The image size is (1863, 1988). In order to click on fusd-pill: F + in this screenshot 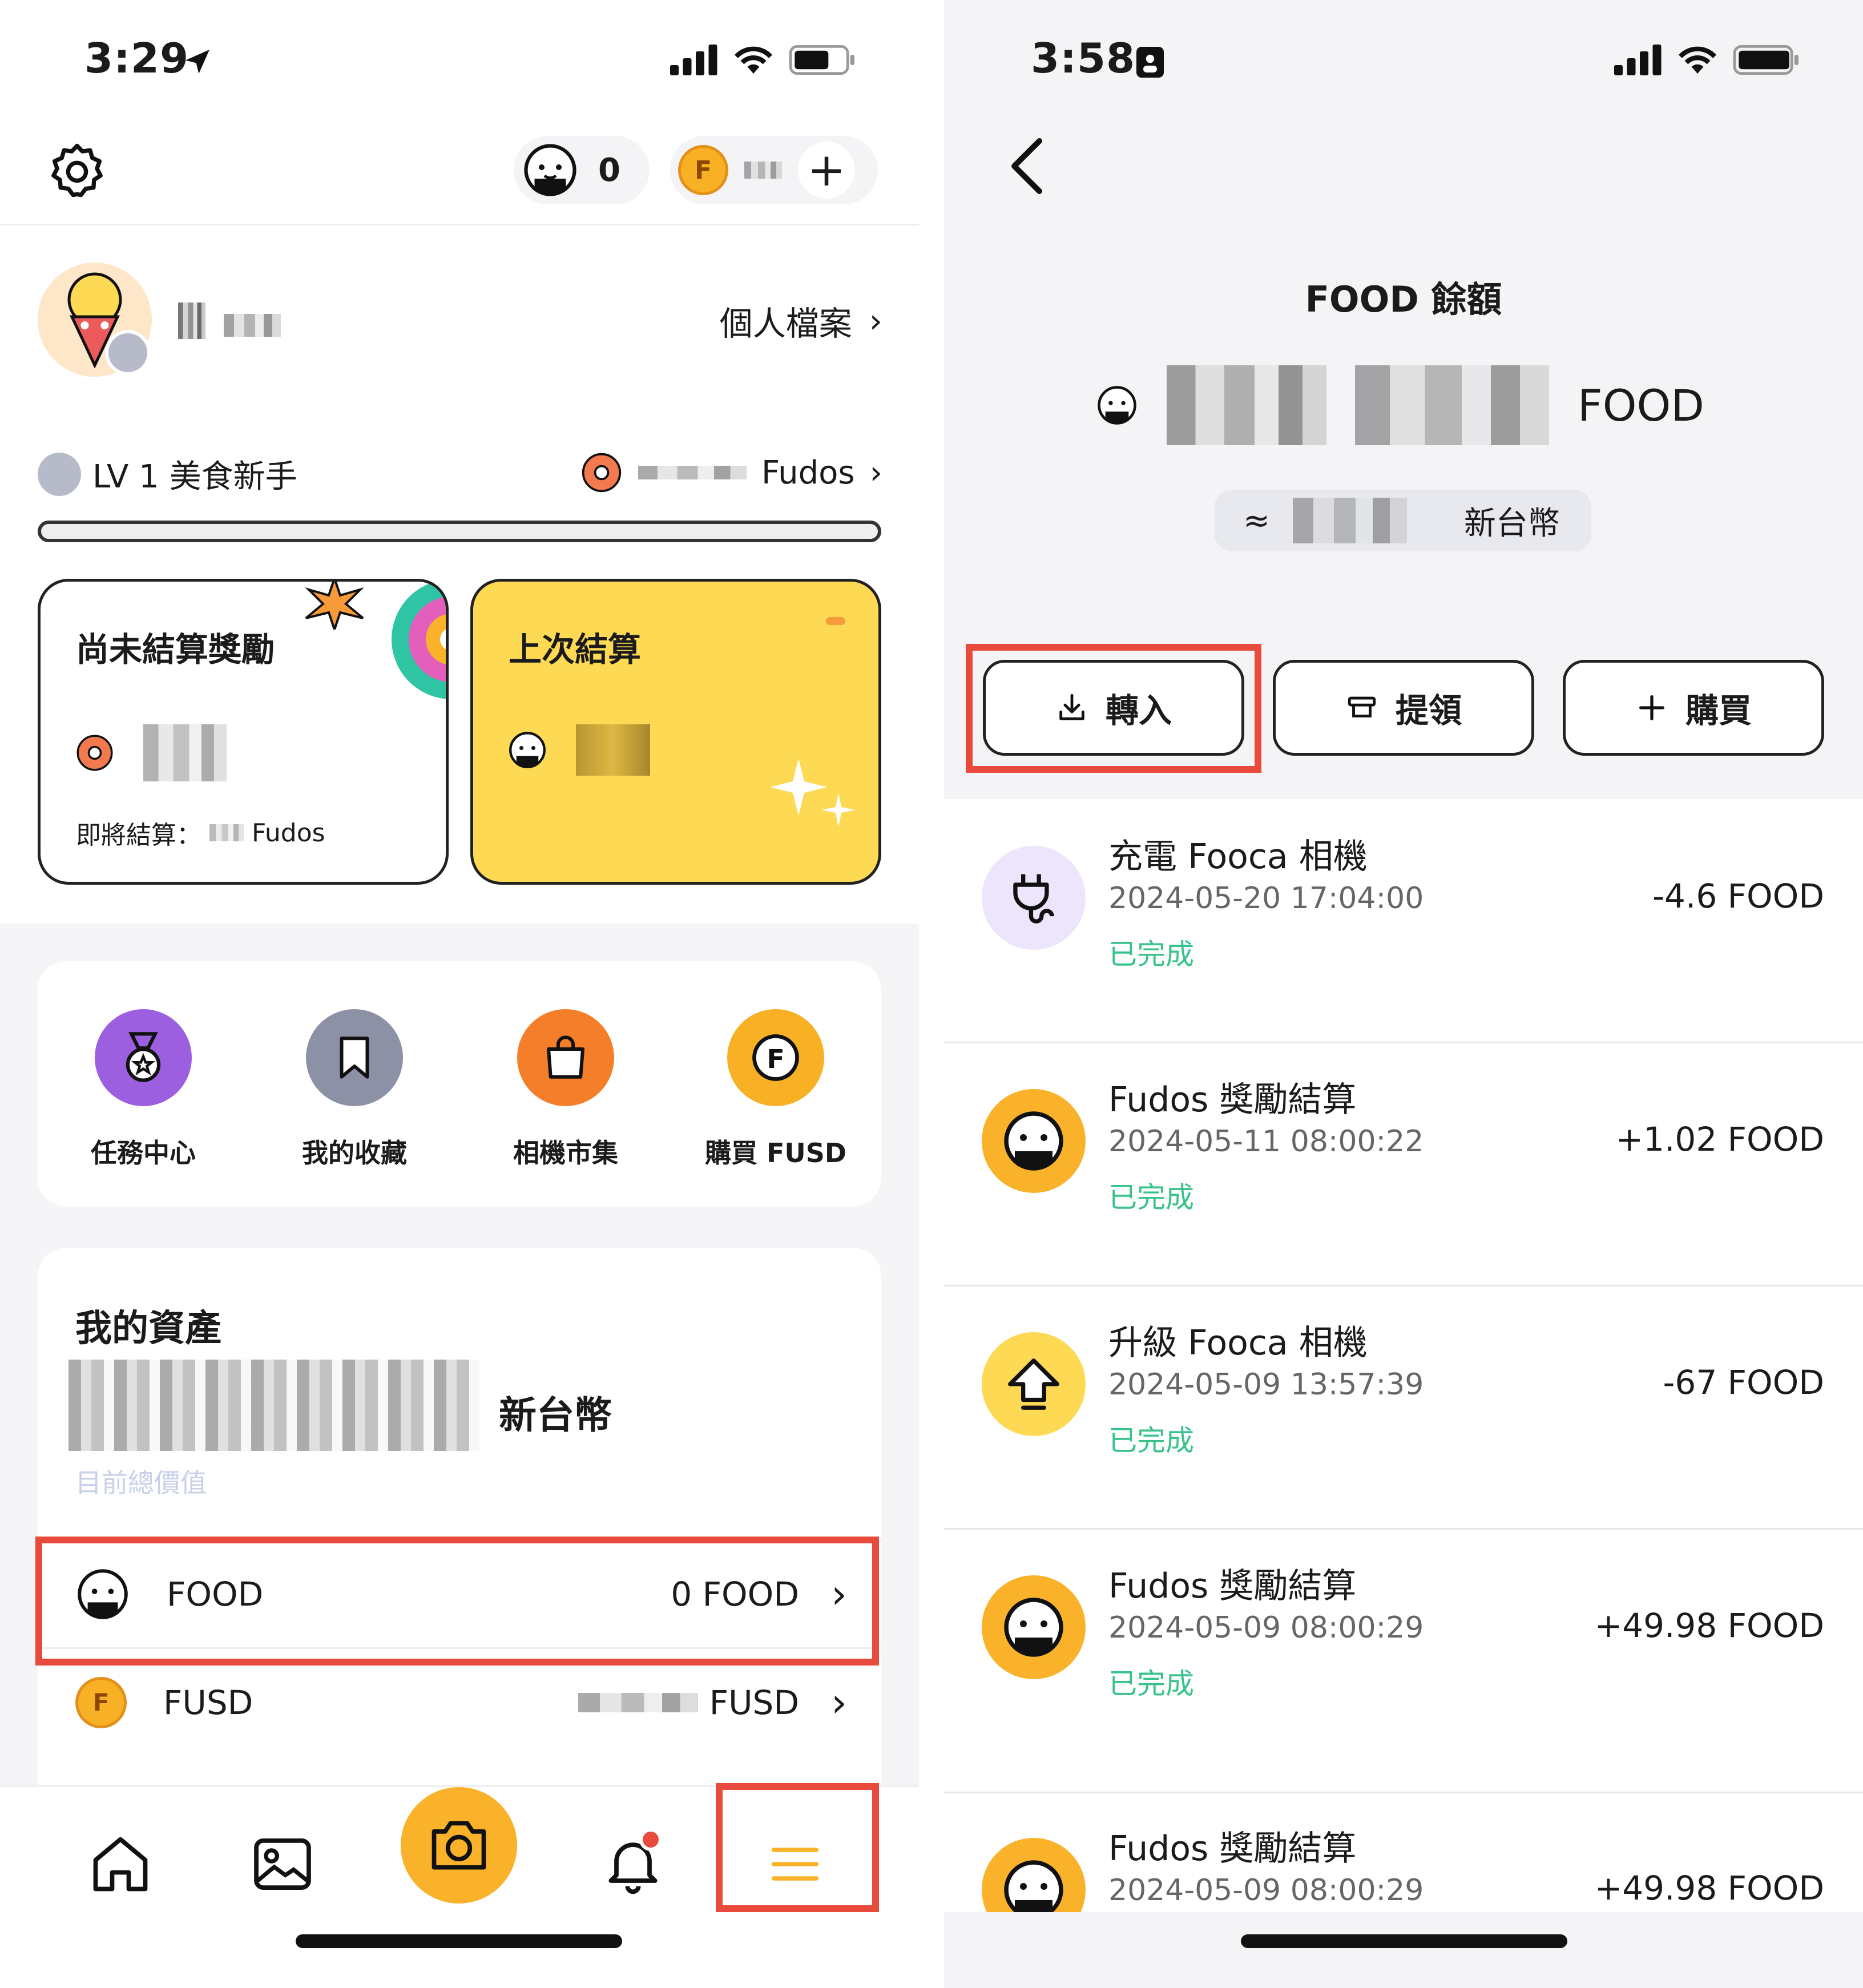, I will do `click(774, 170)`.